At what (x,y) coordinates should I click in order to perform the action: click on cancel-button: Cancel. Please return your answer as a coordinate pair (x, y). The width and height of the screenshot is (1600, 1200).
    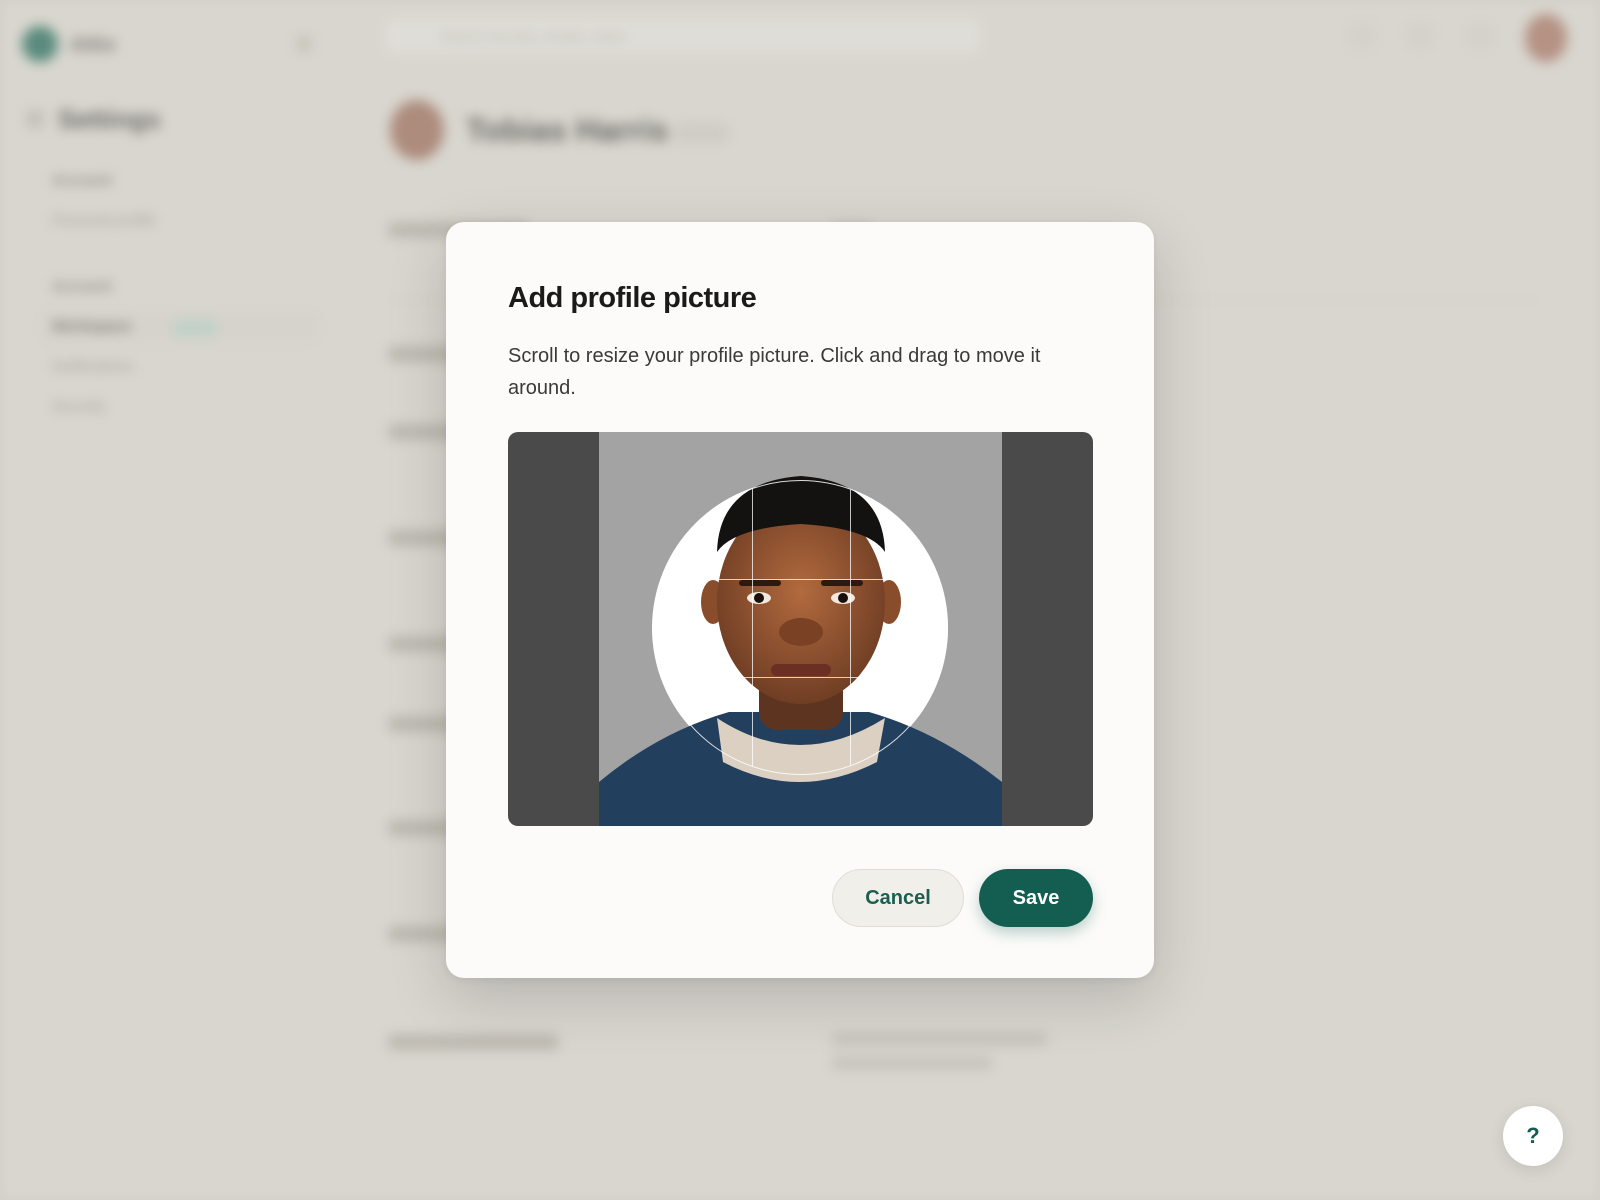
    Looking at the image, I should click on (898, 898).